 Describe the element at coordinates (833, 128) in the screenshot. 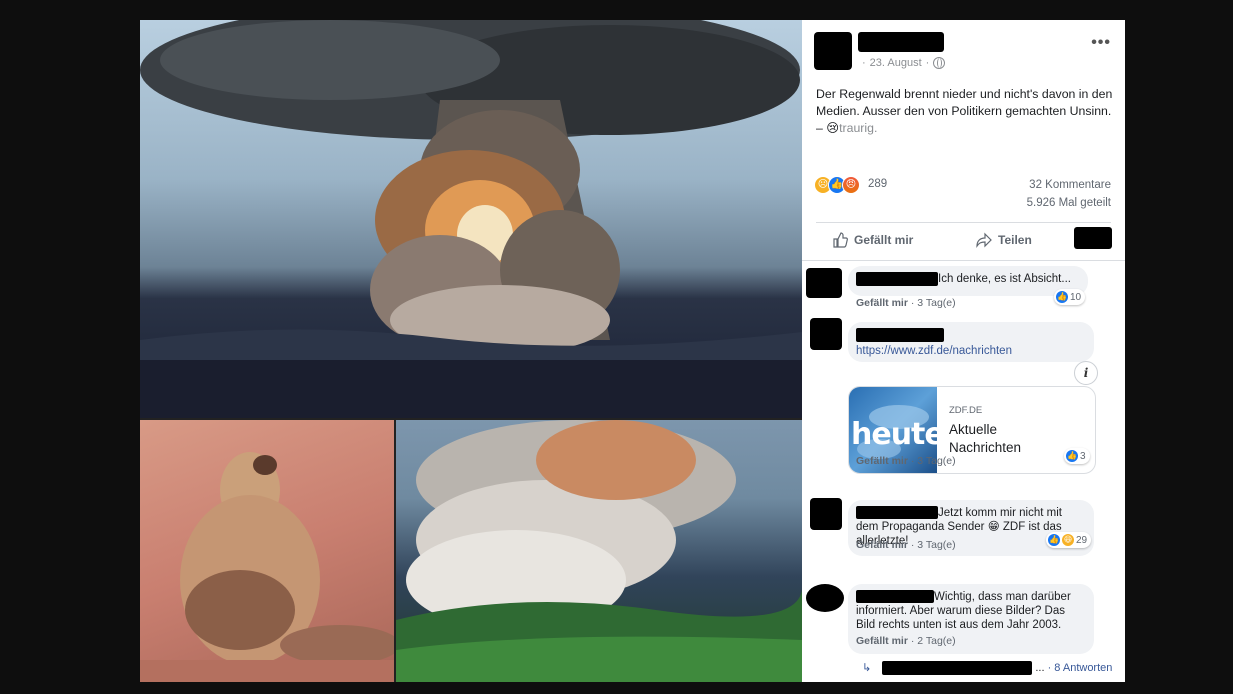

I see `sad-face-icon: 😢` at that location.